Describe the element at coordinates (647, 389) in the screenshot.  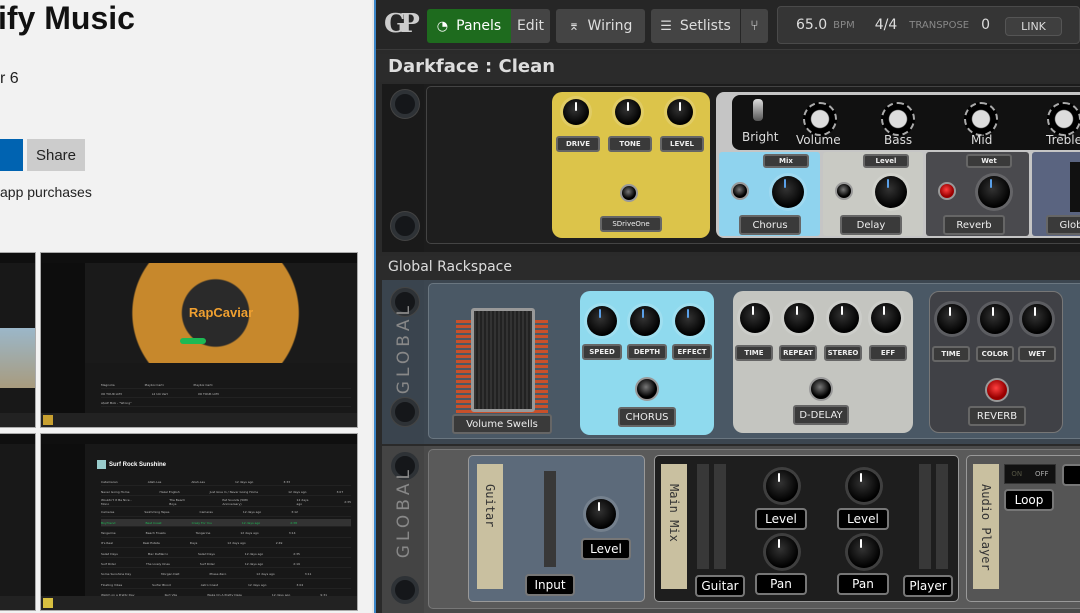
I see `chorus-footswitch` at that location.